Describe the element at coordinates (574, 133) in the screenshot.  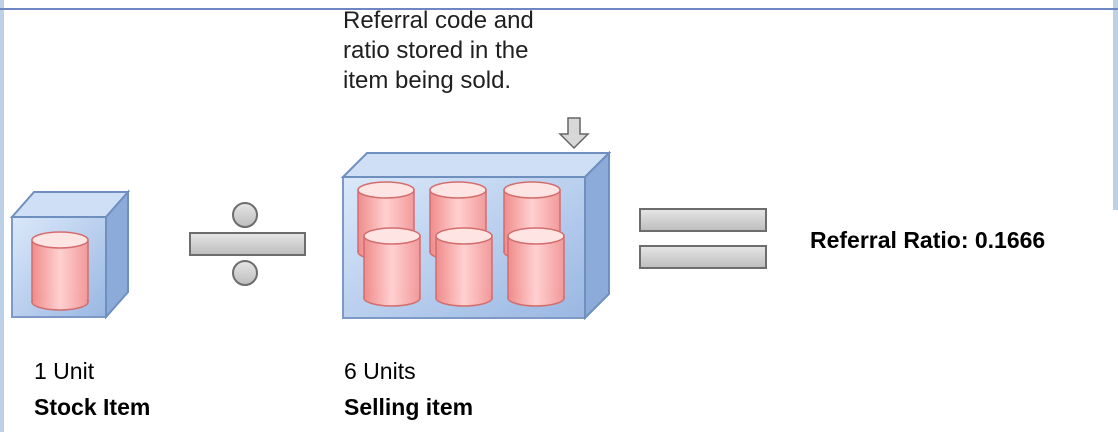
I see `down-arrow-icon` at that location.